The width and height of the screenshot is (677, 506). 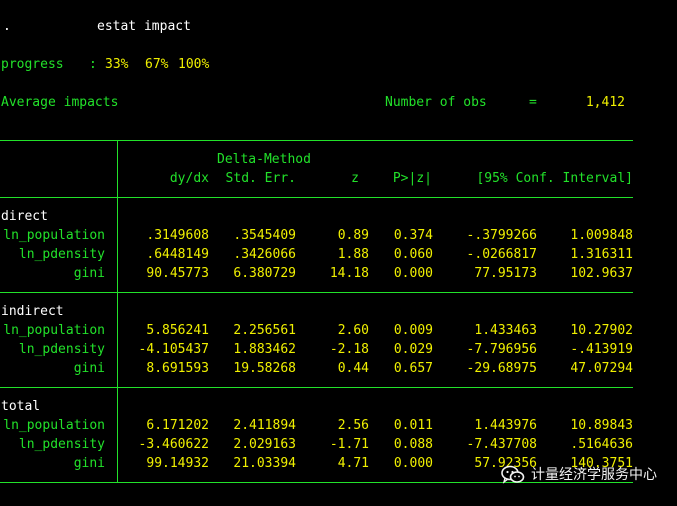 What do you see at coordinates (353, 235) in the screenshot?
I see `cell-z: 0.89` at bounding box center [353, 235].